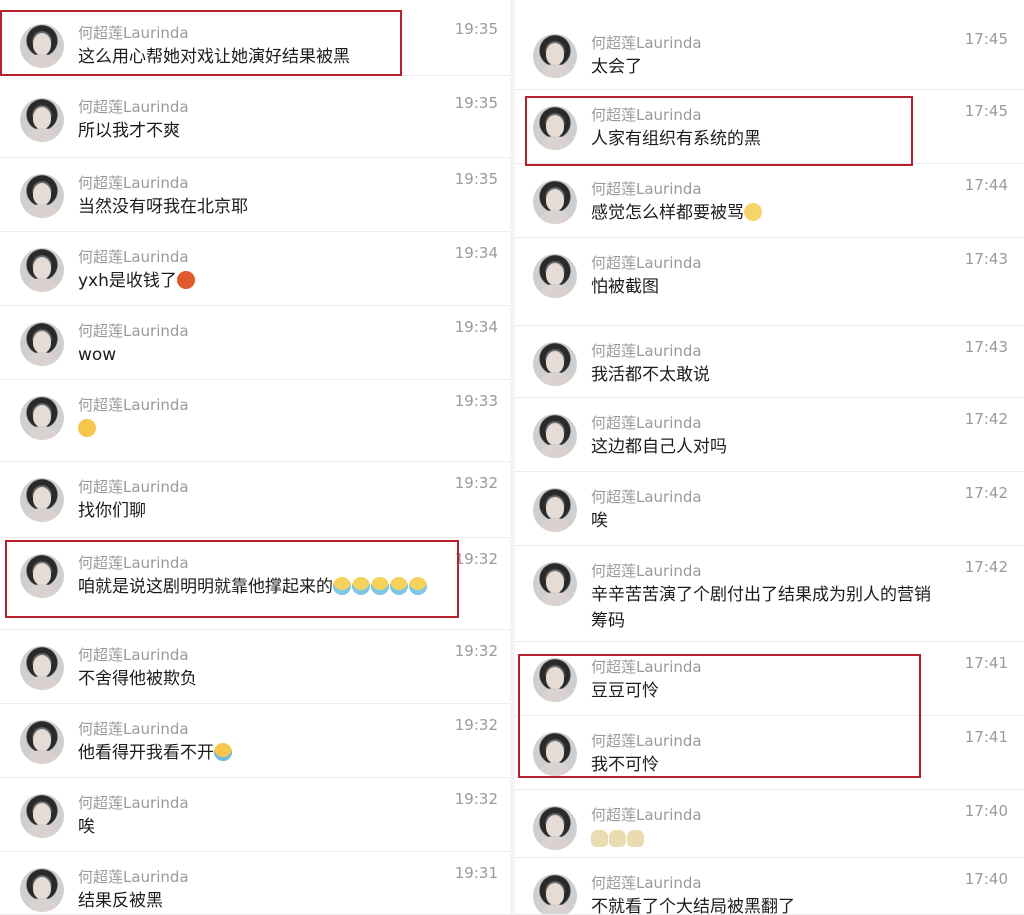 This screenshot has width=1024, height=915. What do you see at coordinates (986, 811) in the screenshot?
I see `message-time: 17:40` at bounding box center [986, 811].